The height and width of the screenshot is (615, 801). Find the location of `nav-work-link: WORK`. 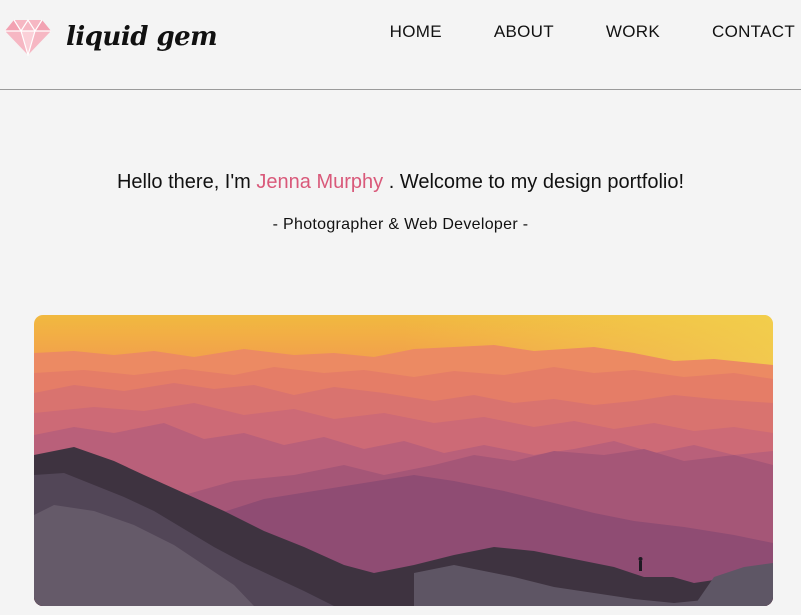

nav-work-link: WORK is located at coordinates (633, 32).